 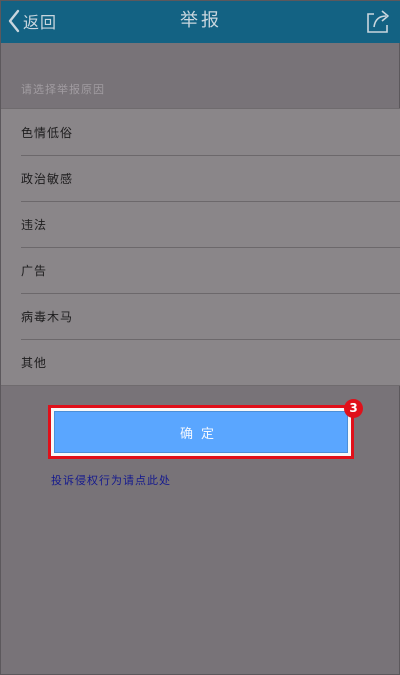 I want to click on reason-item-pornography: 色情低俗, so click(x=200, y=132).